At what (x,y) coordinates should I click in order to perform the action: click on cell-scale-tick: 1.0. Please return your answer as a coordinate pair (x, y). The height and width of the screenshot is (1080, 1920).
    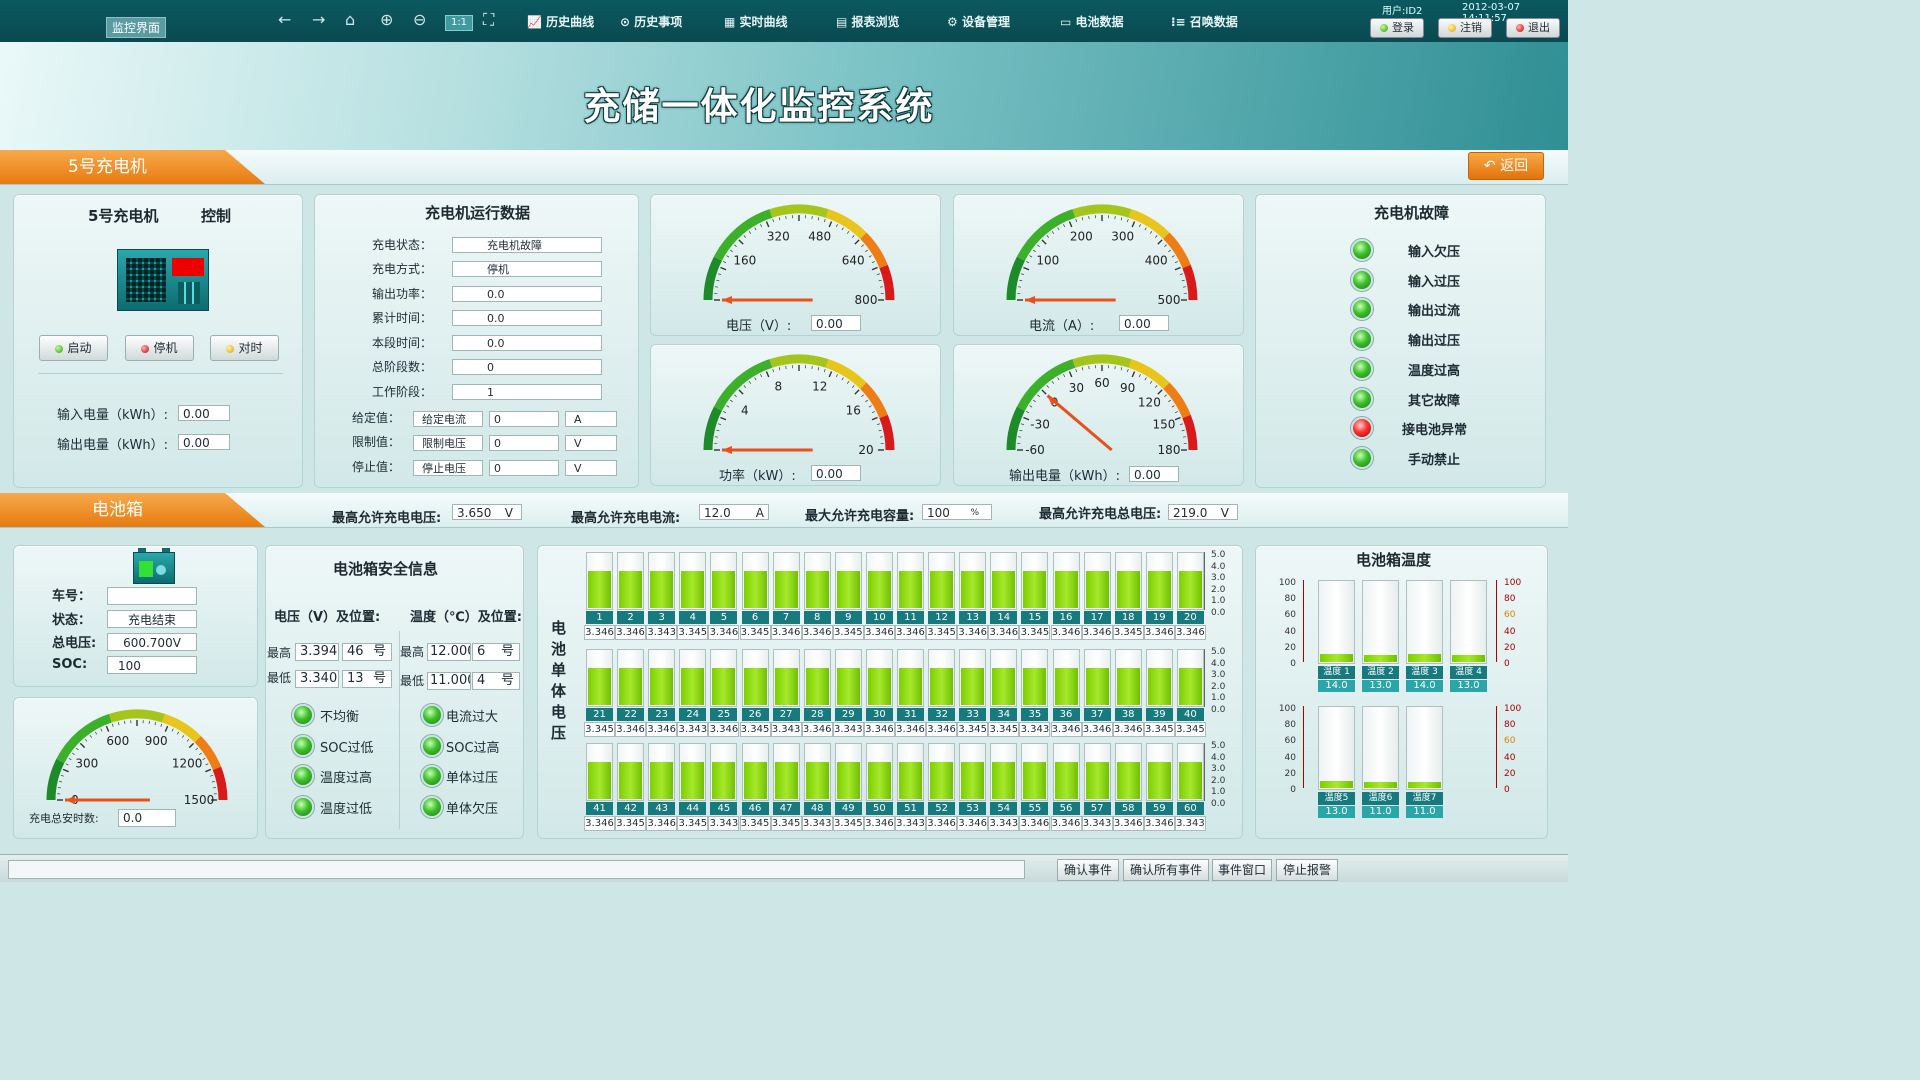
    Looking at the image, I should click on (1218, 698).